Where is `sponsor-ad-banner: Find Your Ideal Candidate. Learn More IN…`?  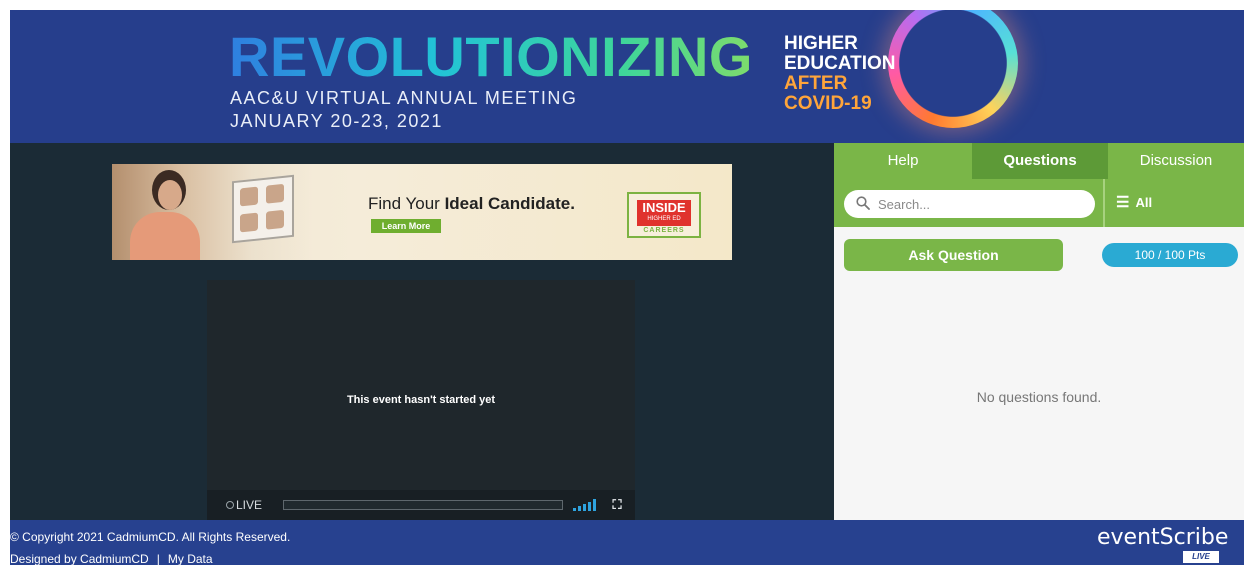 sponsor-ad-banner: Find Your Ideal Candidate. Learn More IN… is located at coordinates (422, 212).